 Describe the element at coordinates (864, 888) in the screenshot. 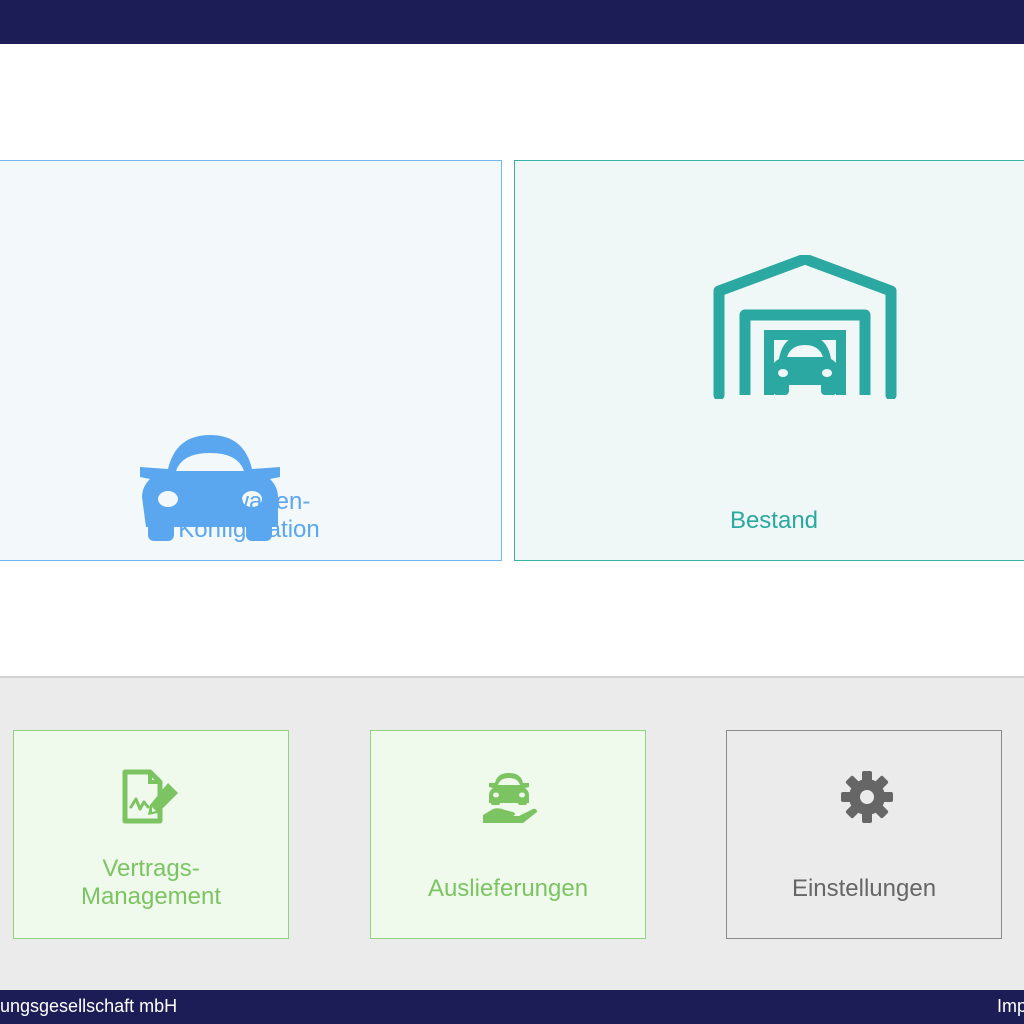

I see `settings-label: Einstellungen` at that location.